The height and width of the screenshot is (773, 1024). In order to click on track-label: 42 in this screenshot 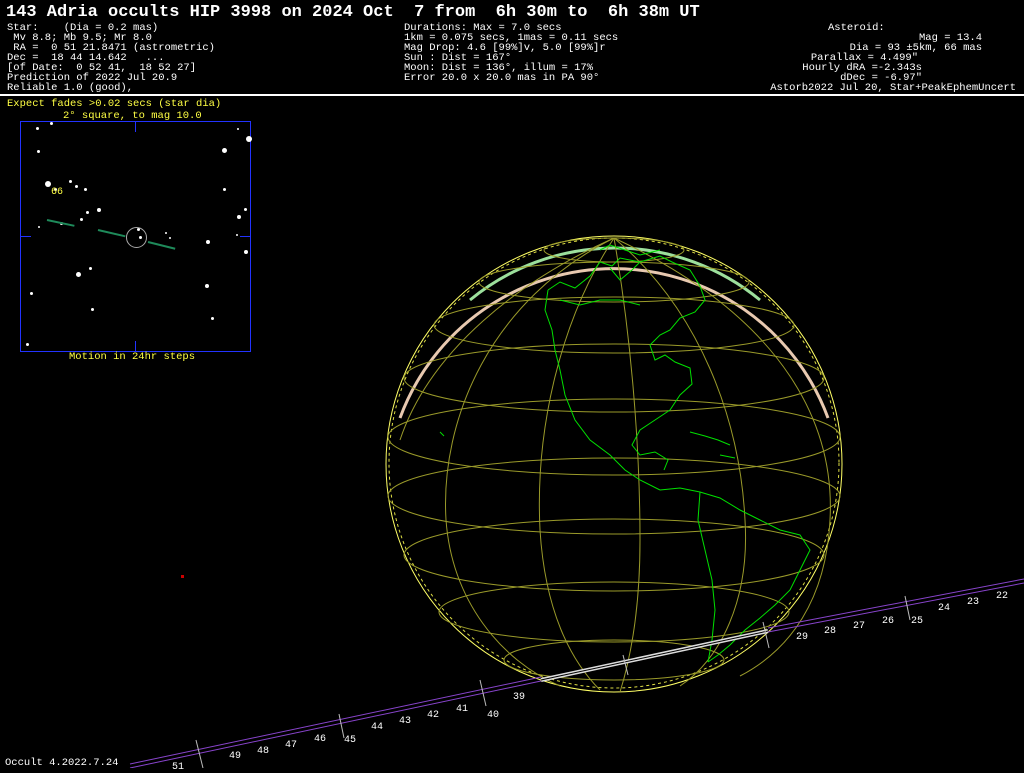, I will do `click(433, 715)`.